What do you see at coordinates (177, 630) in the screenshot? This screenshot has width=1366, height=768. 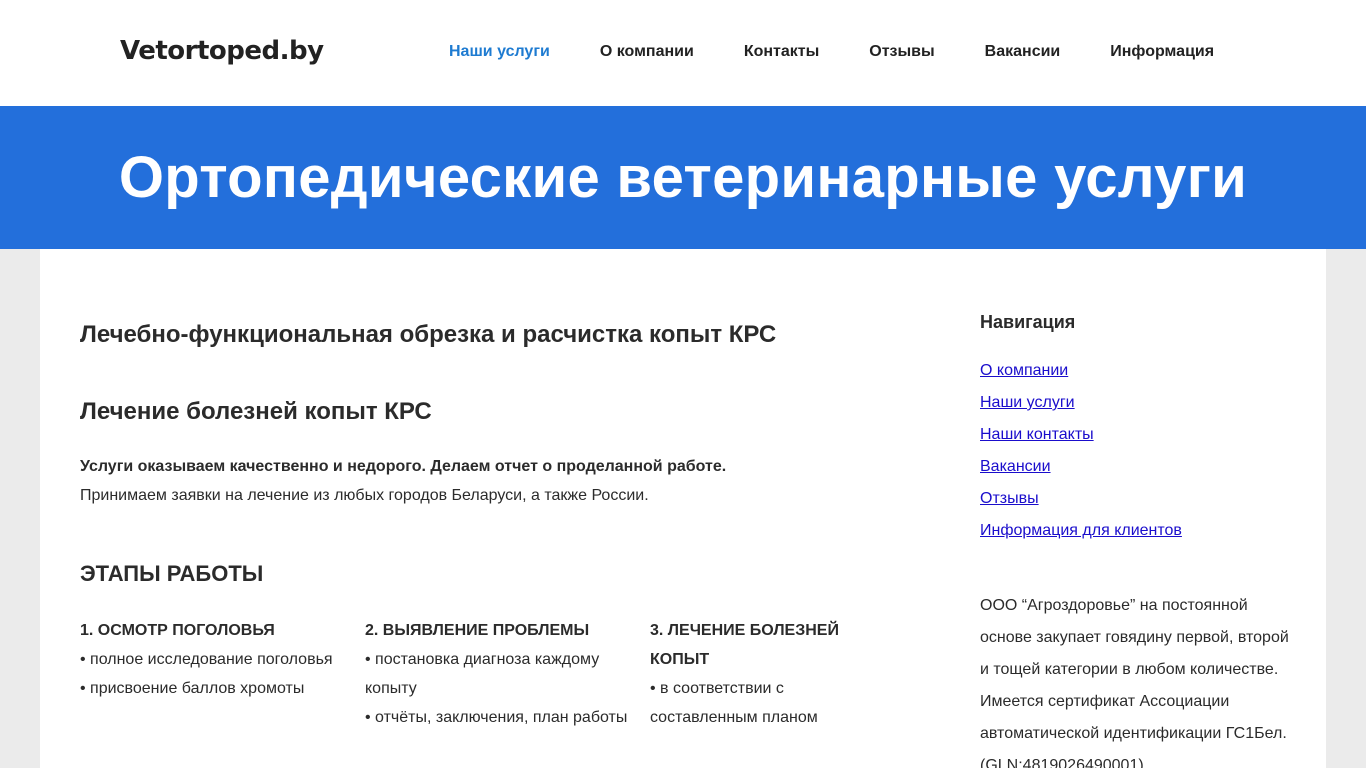 I see `stage-title: 1. Осмотр поголовья` at bounding box center [177, 630].